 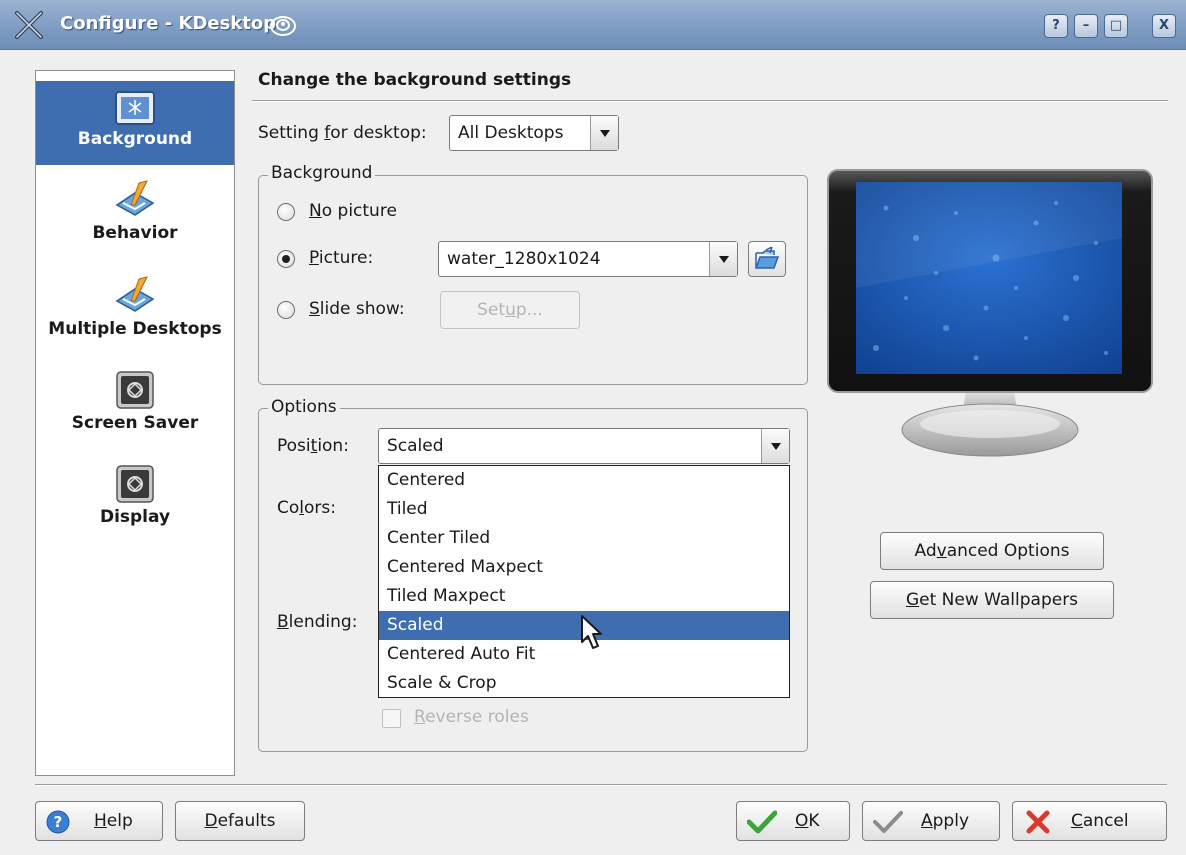 I want to click on get-new-wallpapers-button: Get New Wallpapers, so click(x=992, y=600).